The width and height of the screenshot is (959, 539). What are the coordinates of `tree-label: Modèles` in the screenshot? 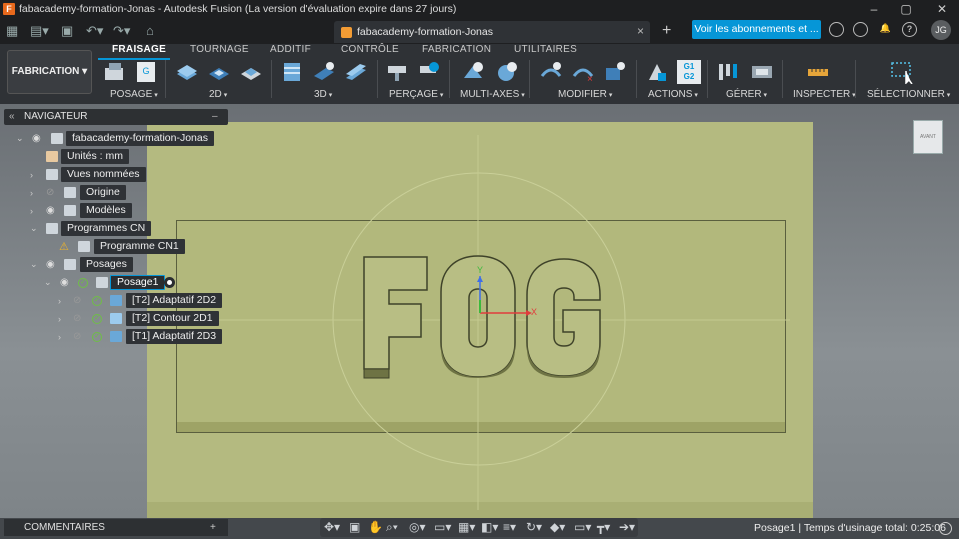 It's located at (106, 210).